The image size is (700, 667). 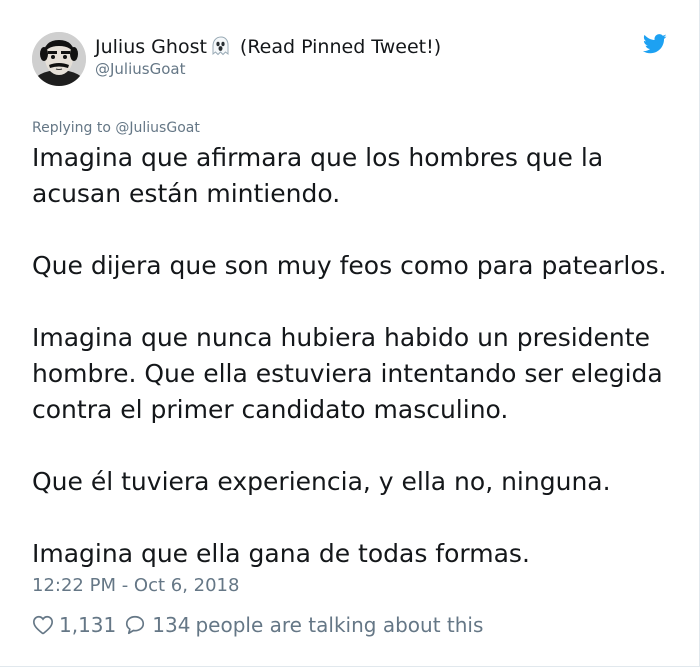 What do you see at coordinates (135, 625) in the screenshot?
I see `speech-bubble-icon` at bounding box center [135, 625].